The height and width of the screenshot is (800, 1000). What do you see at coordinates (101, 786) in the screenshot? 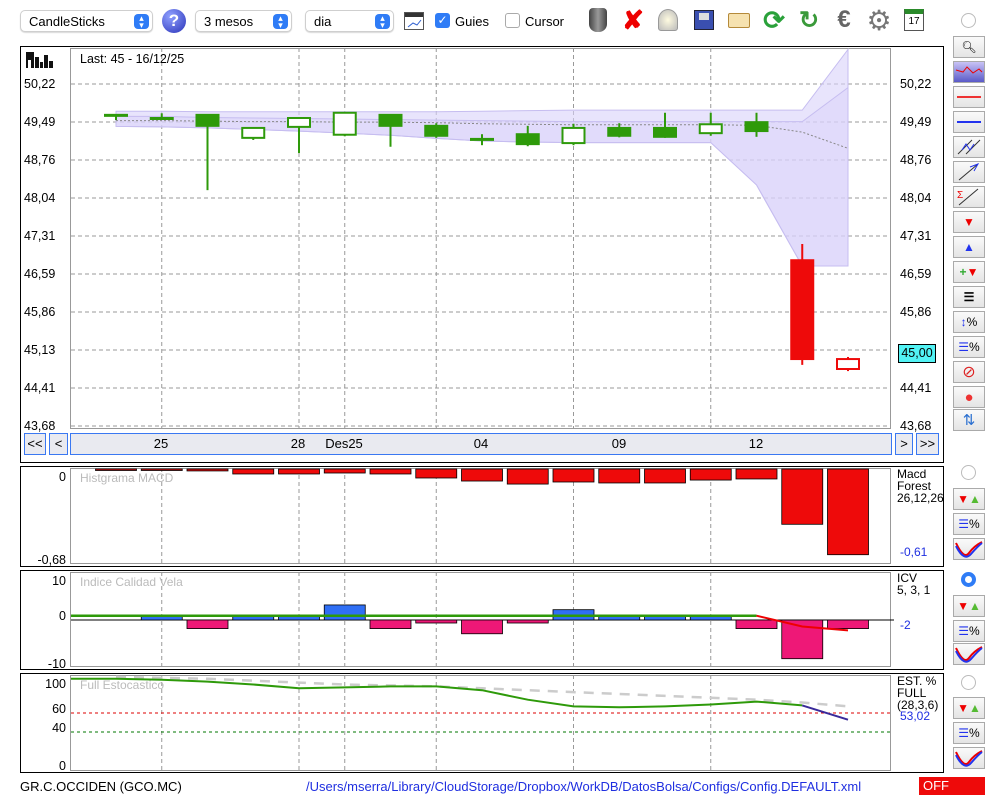
I see `ticker-label: GR.C.OCCIDEN (GCO.MC)` at bounding box center [101, 786].